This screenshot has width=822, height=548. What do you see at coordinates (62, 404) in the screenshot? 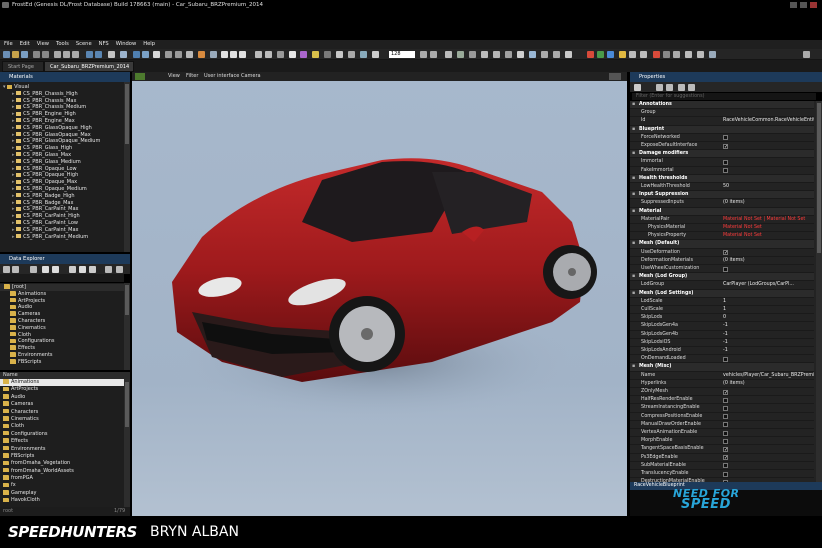
I see `list-item: Cameras` at bounding box center [62, 404].